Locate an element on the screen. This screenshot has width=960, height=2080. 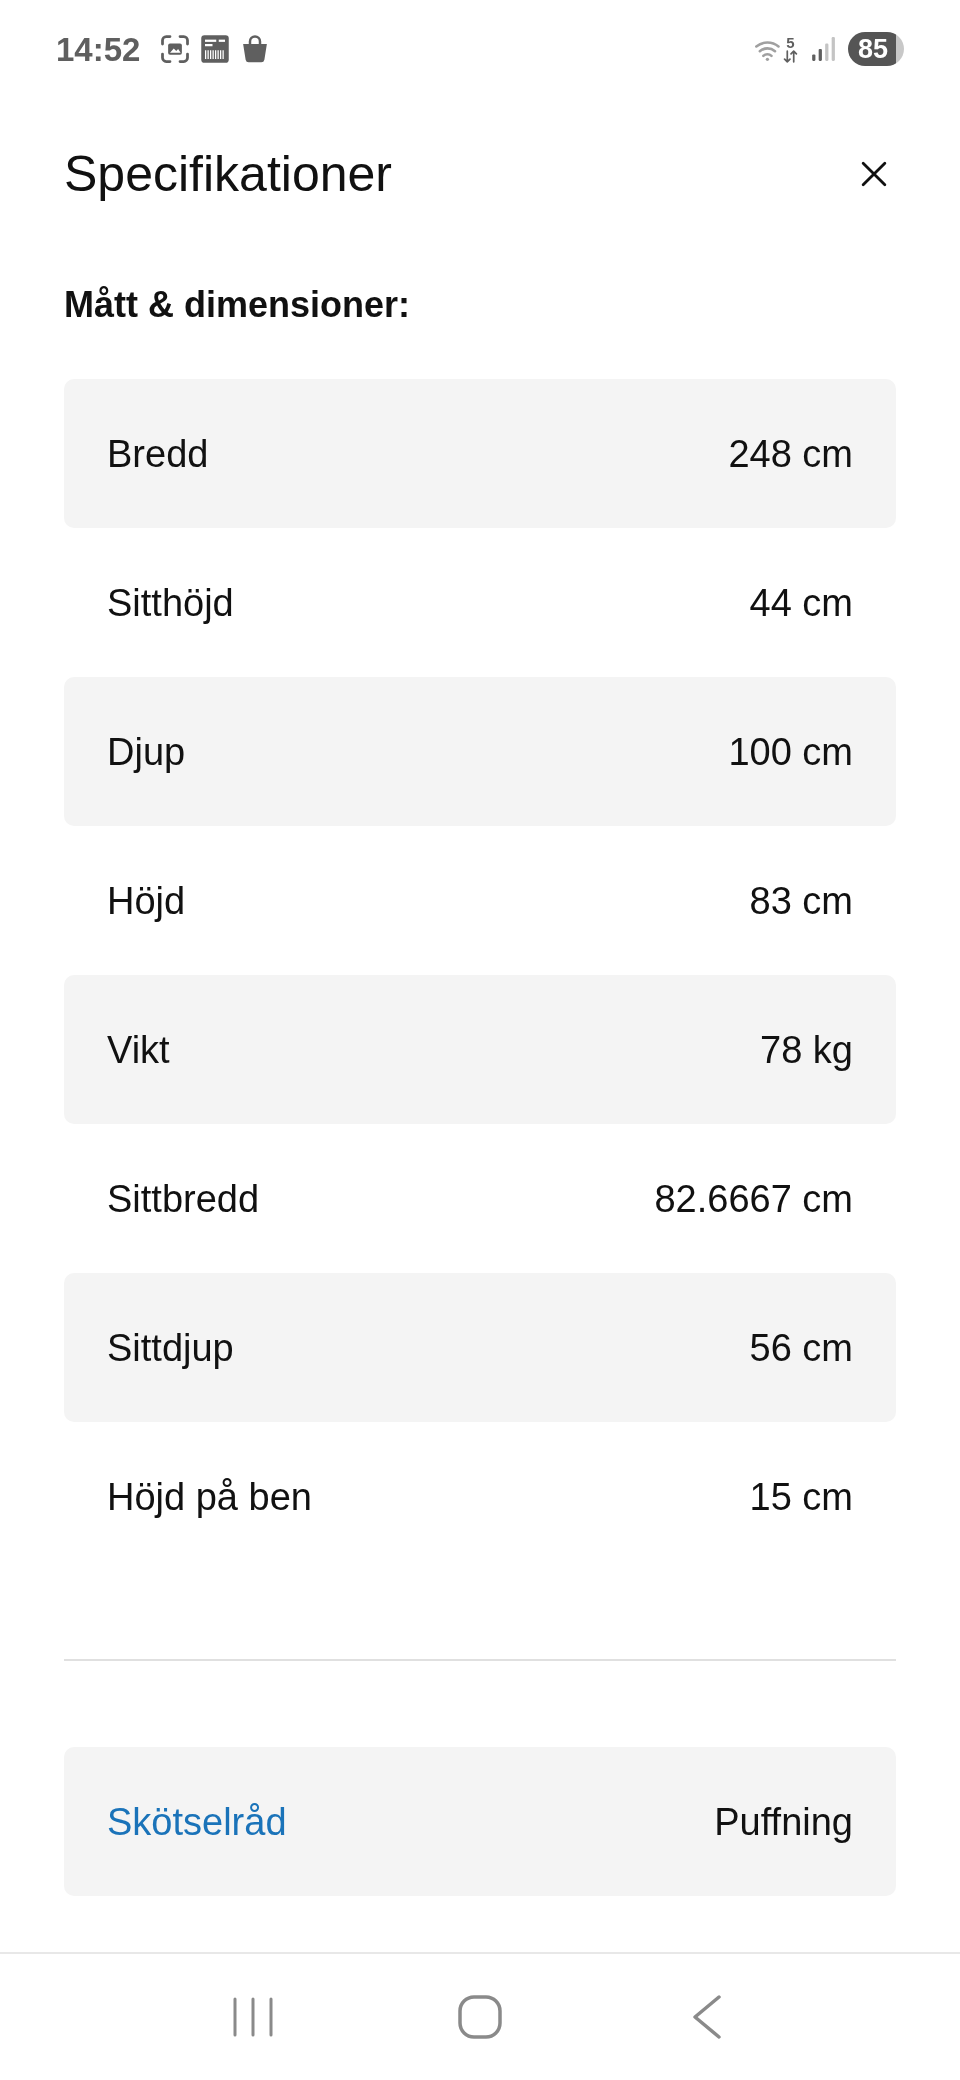
spec-value: 56 cm is located at coordinates (801, 1347).